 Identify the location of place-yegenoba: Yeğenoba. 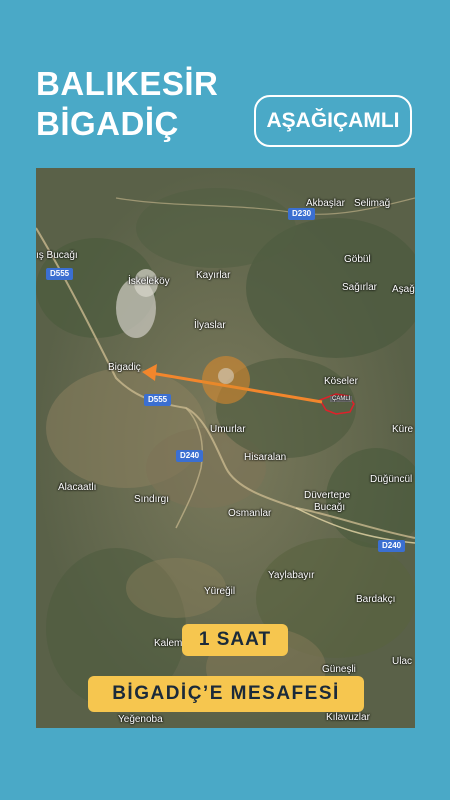
(140, 719).